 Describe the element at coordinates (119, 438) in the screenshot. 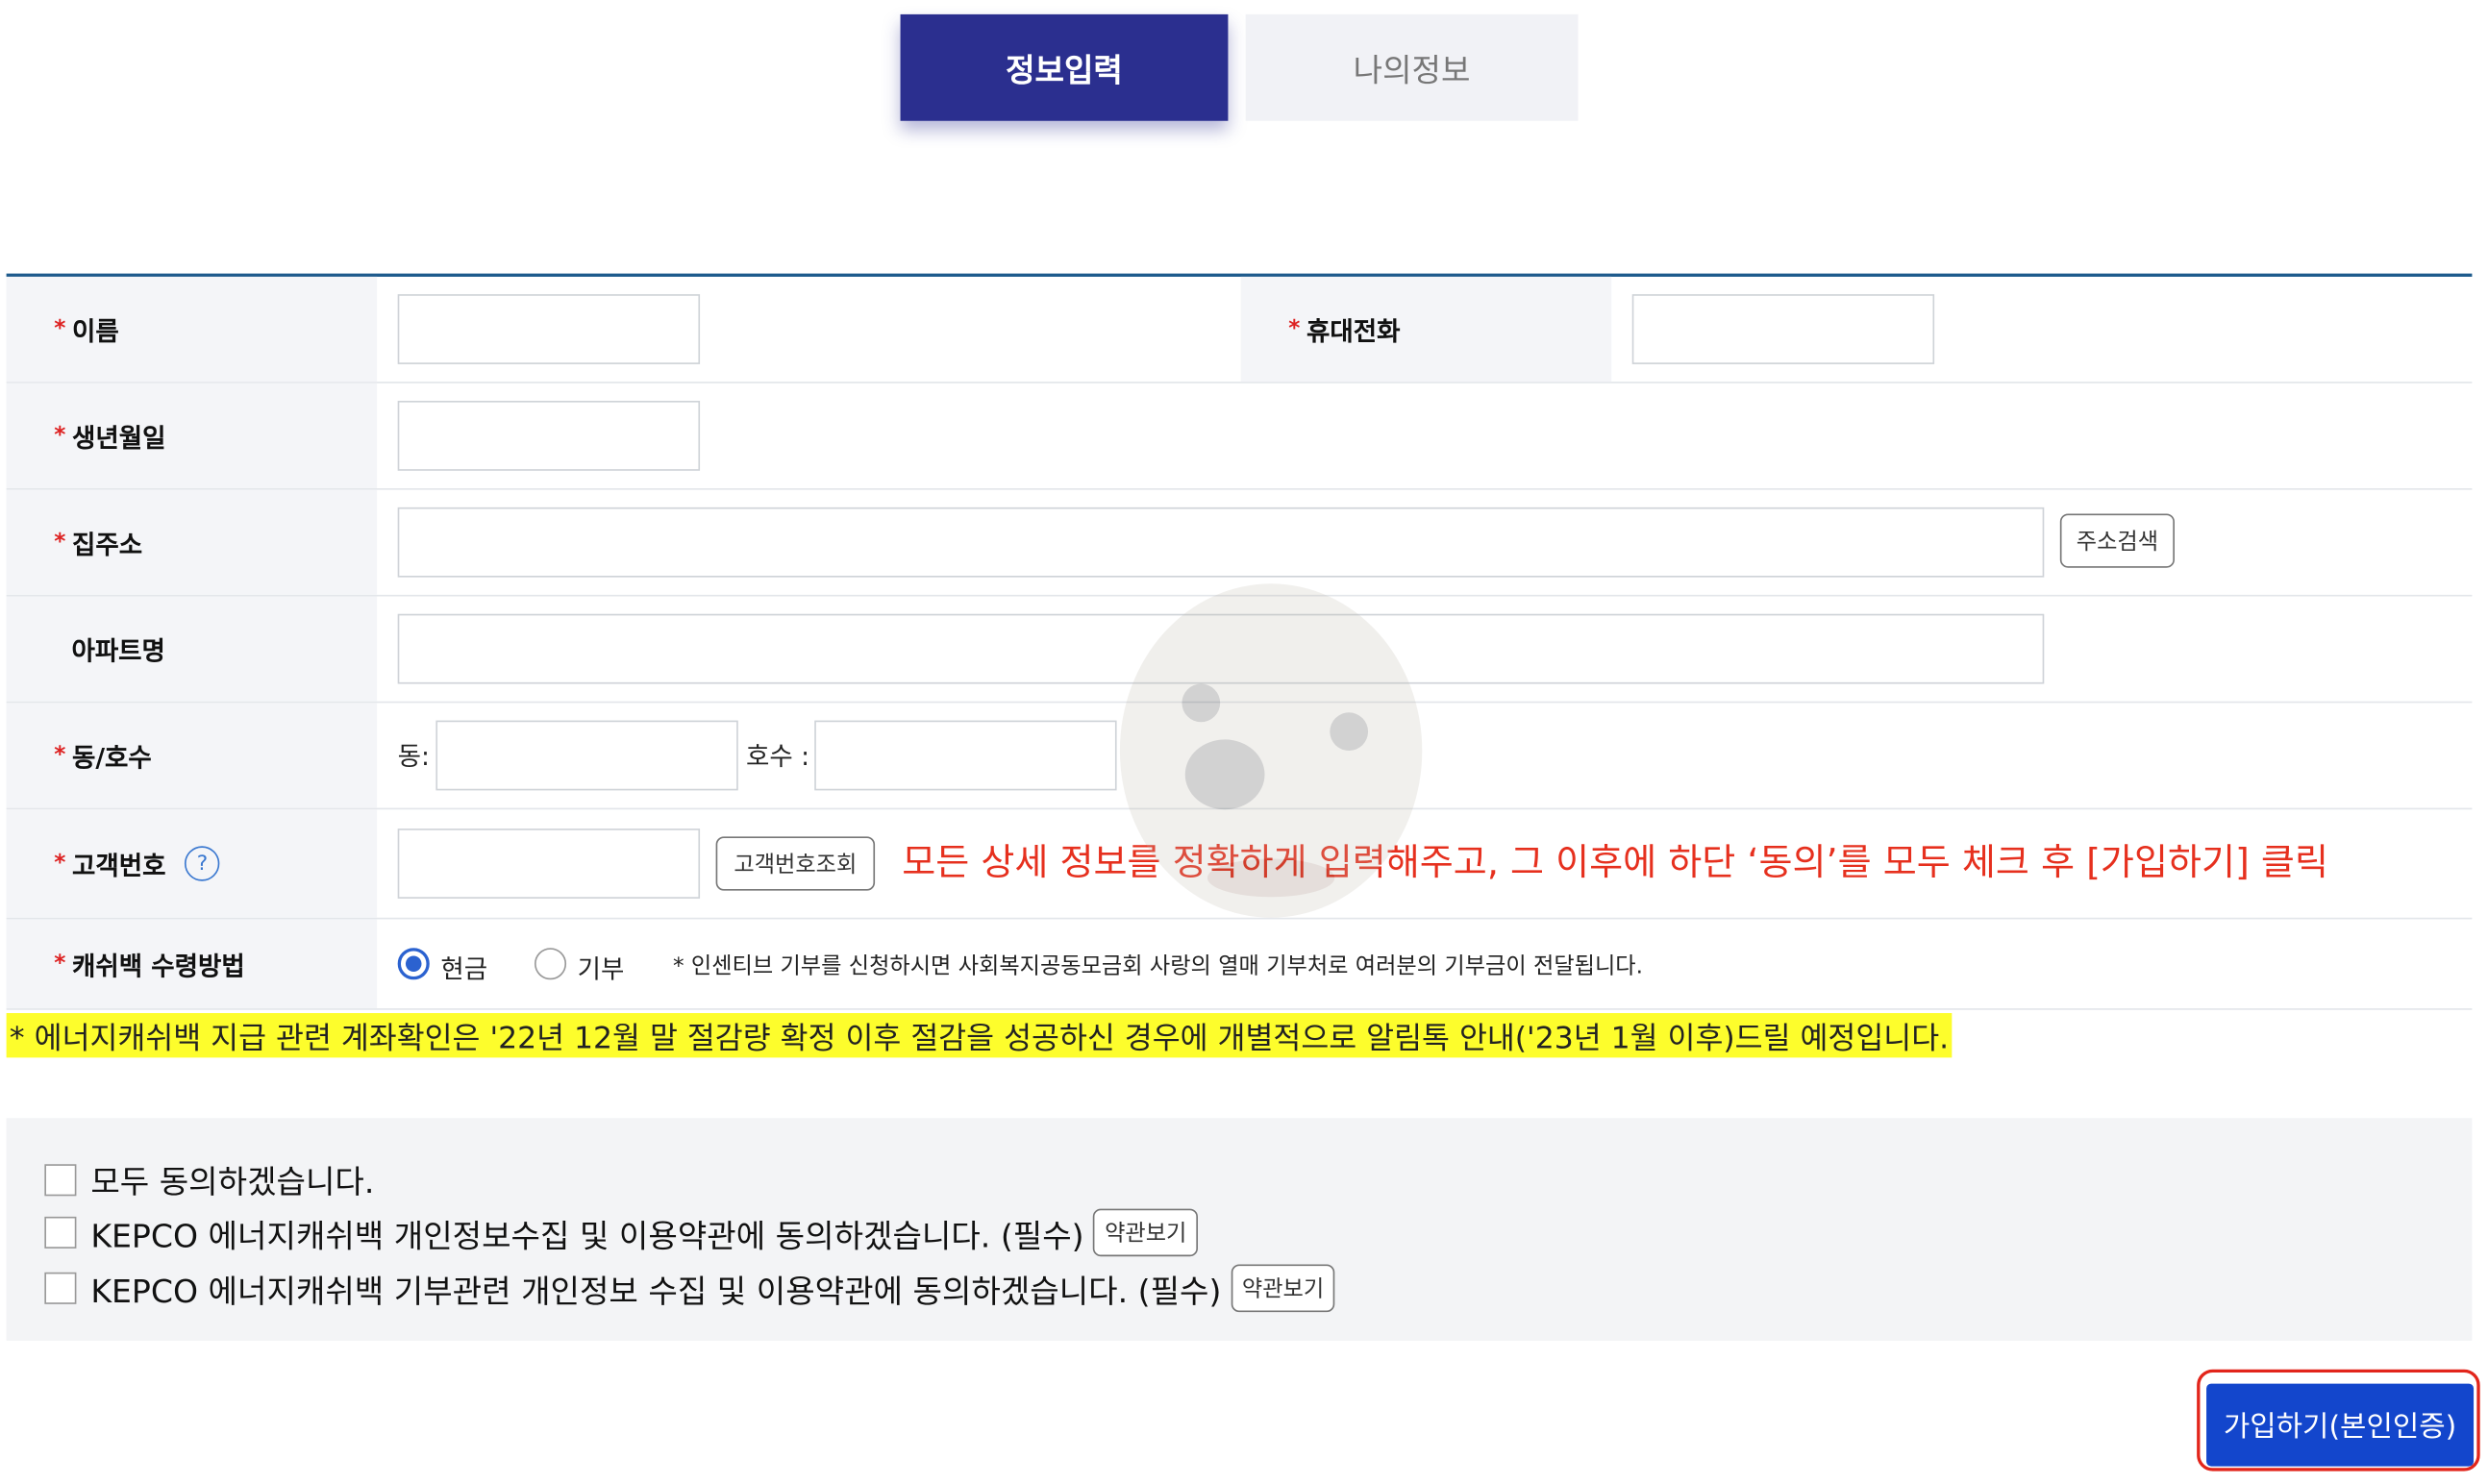

I see `birth-label-text: 생년월일` at that location.